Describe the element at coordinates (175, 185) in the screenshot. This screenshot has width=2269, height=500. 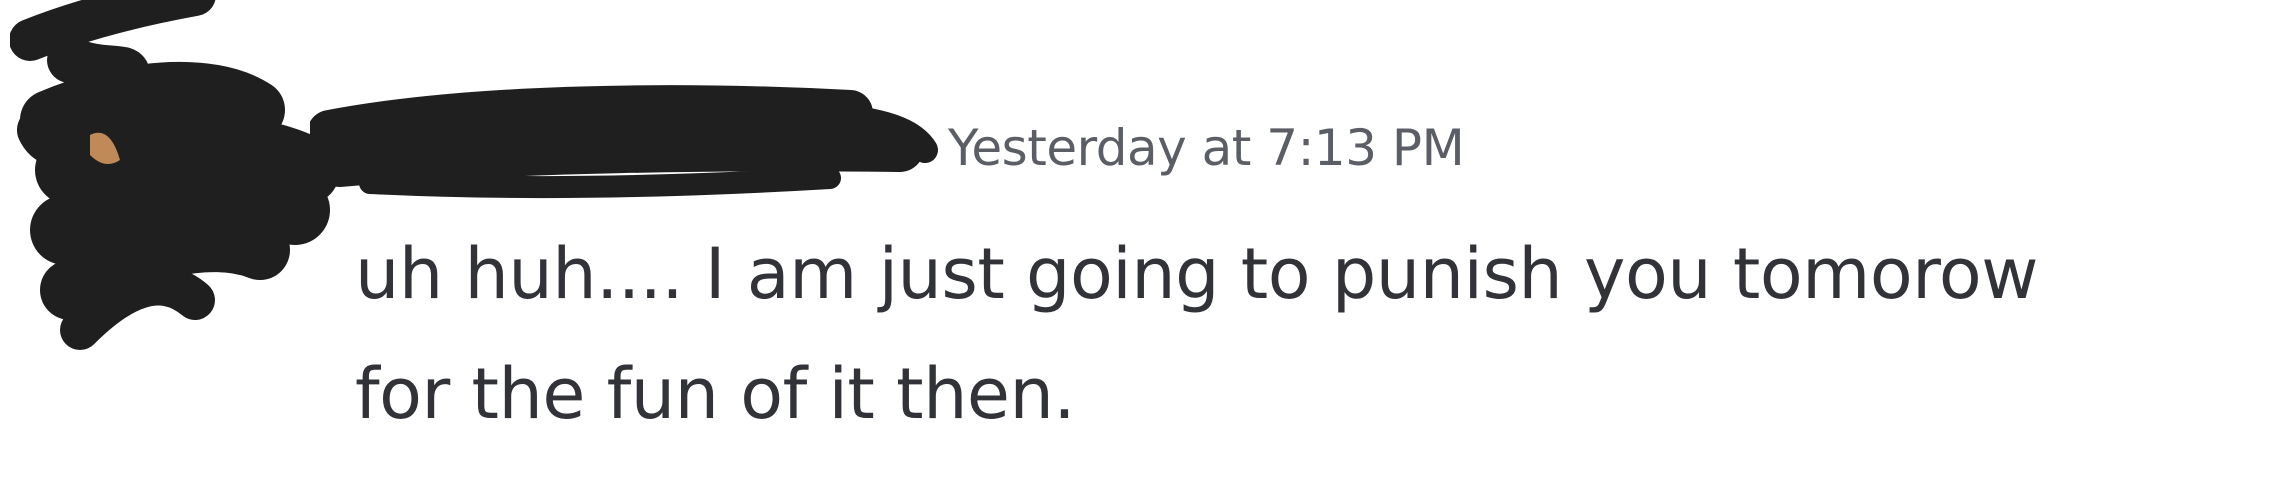
I see `redacted-avatar-icon` at that location.